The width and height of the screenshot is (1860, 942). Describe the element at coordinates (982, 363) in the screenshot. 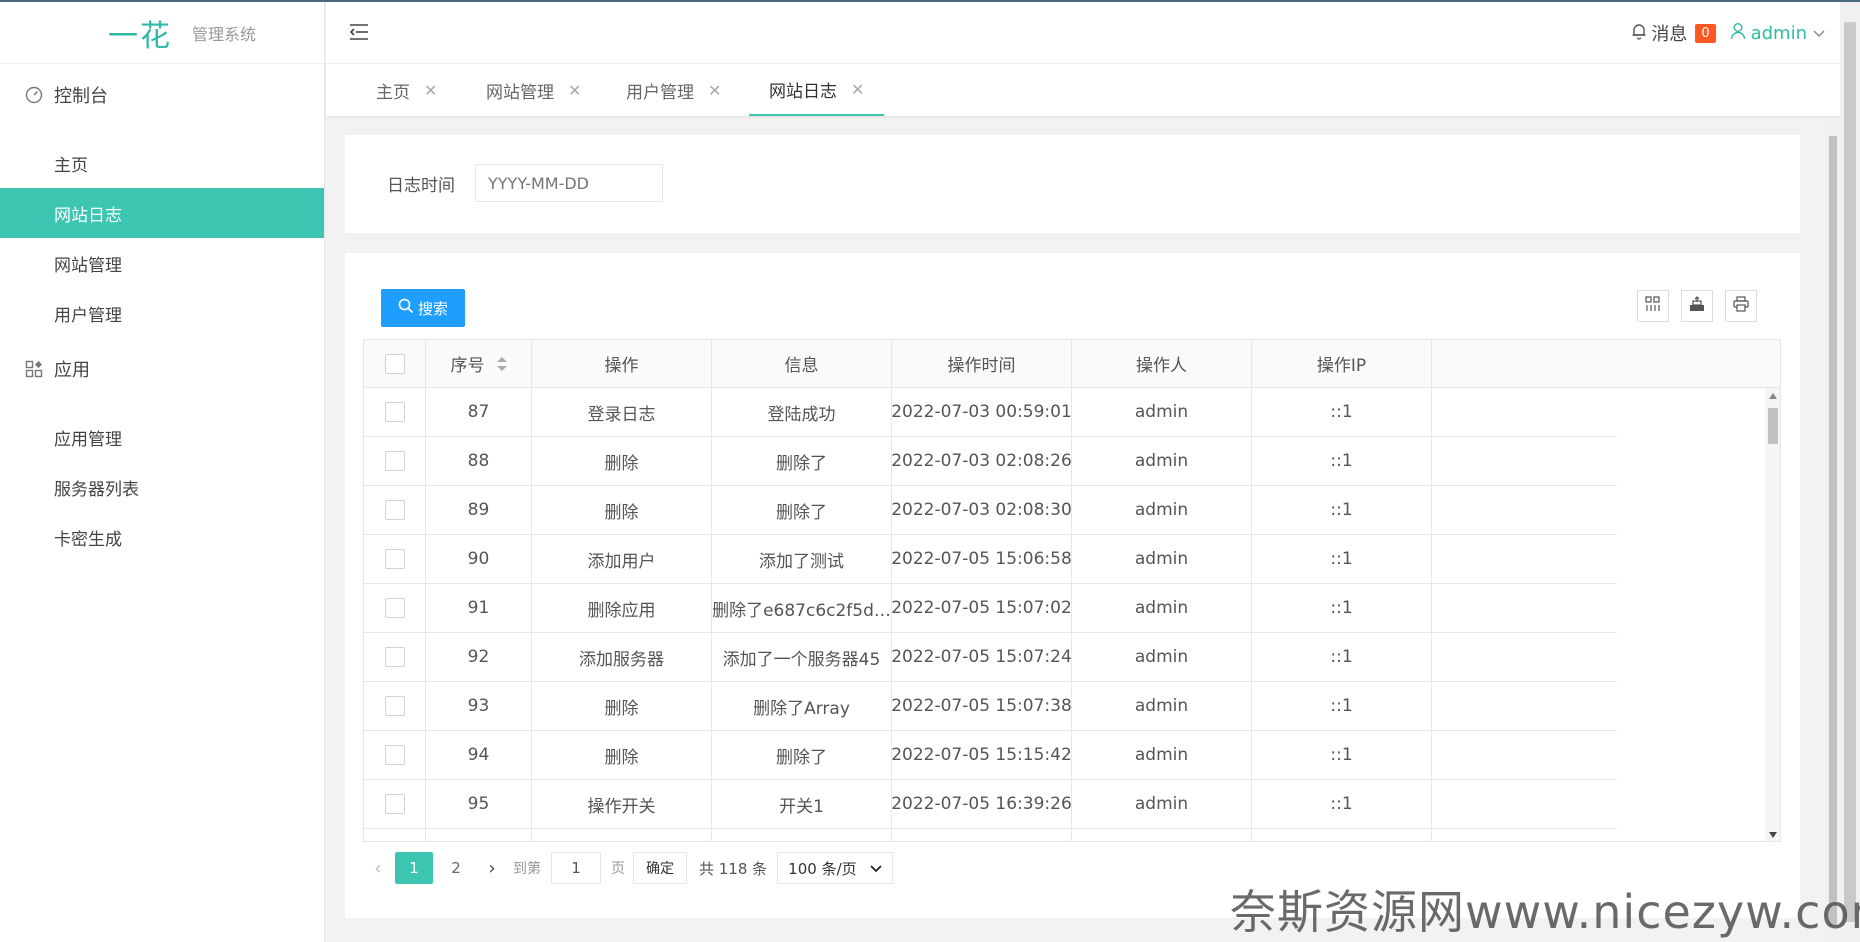

I see `column-header-time: 操作时间` at that location.